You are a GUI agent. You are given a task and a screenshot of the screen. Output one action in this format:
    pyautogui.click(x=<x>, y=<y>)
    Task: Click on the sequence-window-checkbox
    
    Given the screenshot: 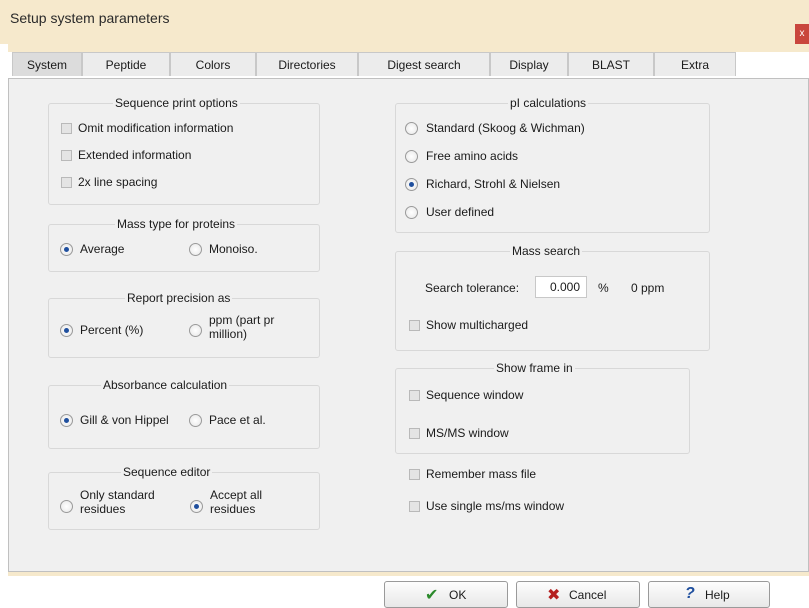 What is the action you would take?
    pyautogui.click(x=414, y=395)
    